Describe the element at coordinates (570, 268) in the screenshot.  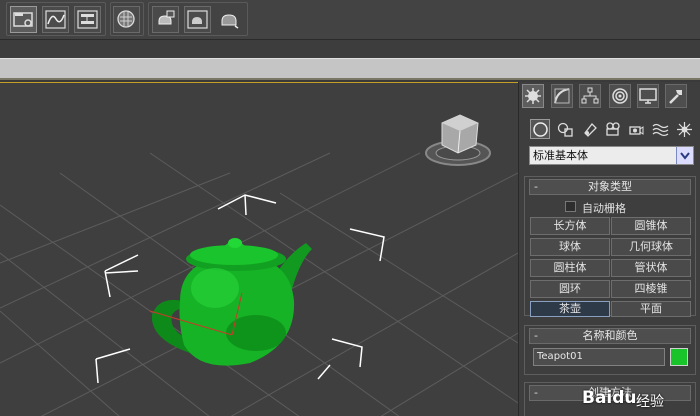
I see `cylinder-button: 圆柱体` at that location.